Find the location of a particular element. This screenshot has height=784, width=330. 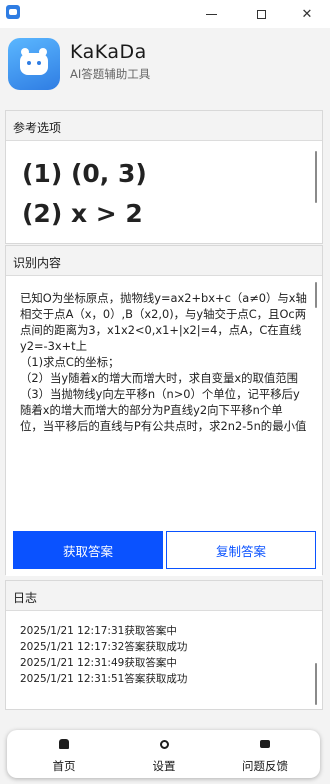

reference-answer-line: (2) x > 2 is located at coordinates (82, 213).